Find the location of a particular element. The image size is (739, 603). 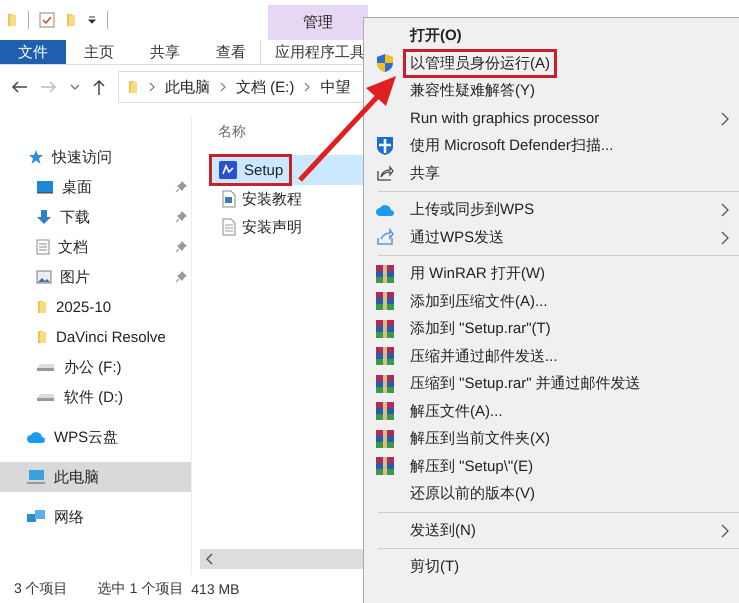

status-text: 413 MB is located at coordinates (215, 589).